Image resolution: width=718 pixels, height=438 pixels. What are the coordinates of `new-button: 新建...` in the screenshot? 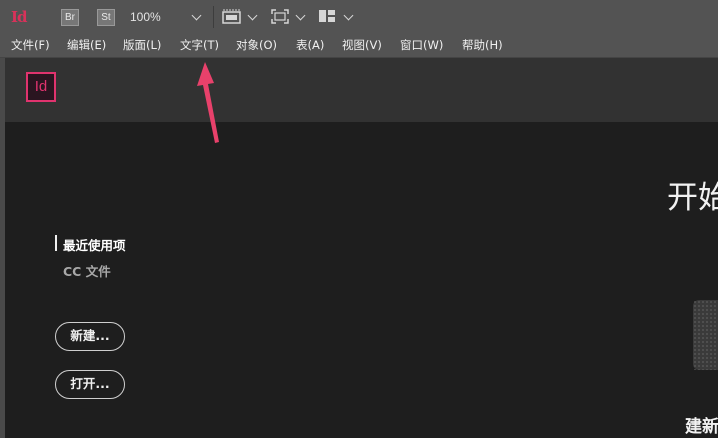 It's located at (90, 336).